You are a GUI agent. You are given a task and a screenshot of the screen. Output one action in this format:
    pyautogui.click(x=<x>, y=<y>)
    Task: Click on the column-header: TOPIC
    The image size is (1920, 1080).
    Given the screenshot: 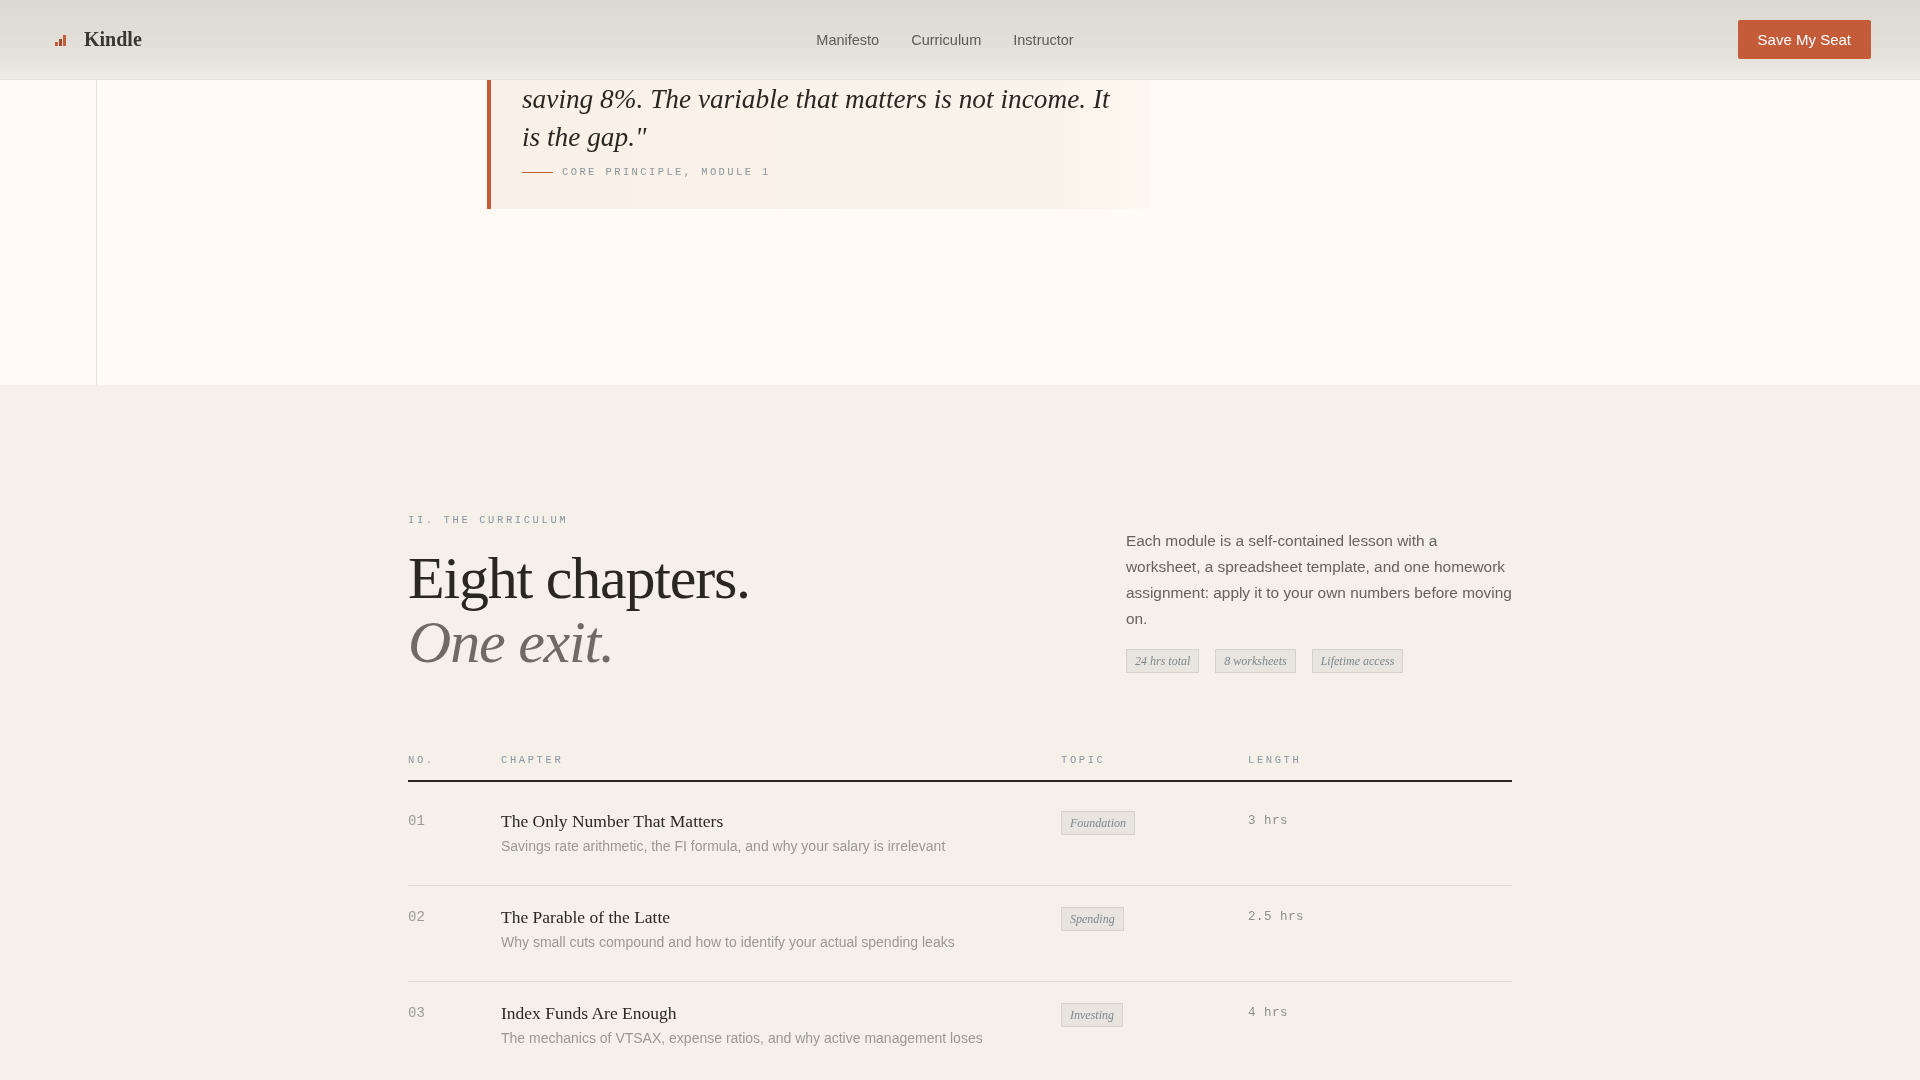 What is the action you would take?
    pyautogui.click(x=1083, y=760)
    